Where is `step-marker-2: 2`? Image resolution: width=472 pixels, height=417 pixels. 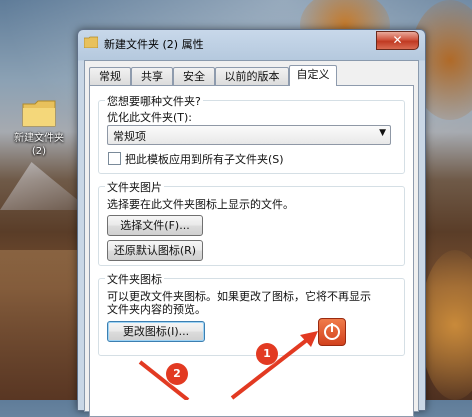
step-marker-2: 2 is located at coordinates (177, 374).